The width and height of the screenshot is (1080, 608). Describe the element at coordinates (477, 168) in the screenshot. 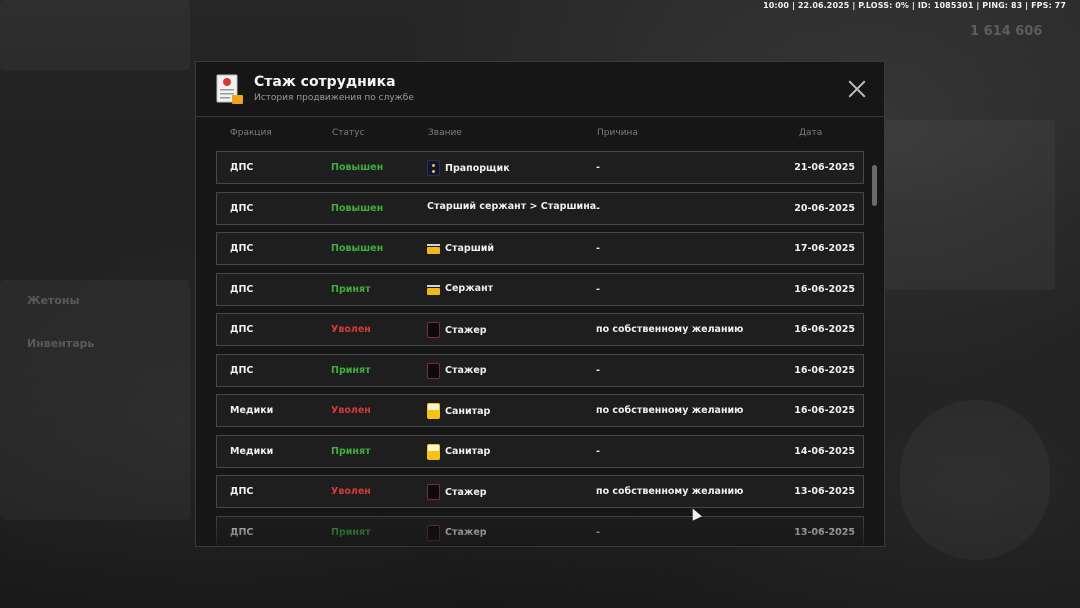

I see `rank-label: Прапорщик` at that location.